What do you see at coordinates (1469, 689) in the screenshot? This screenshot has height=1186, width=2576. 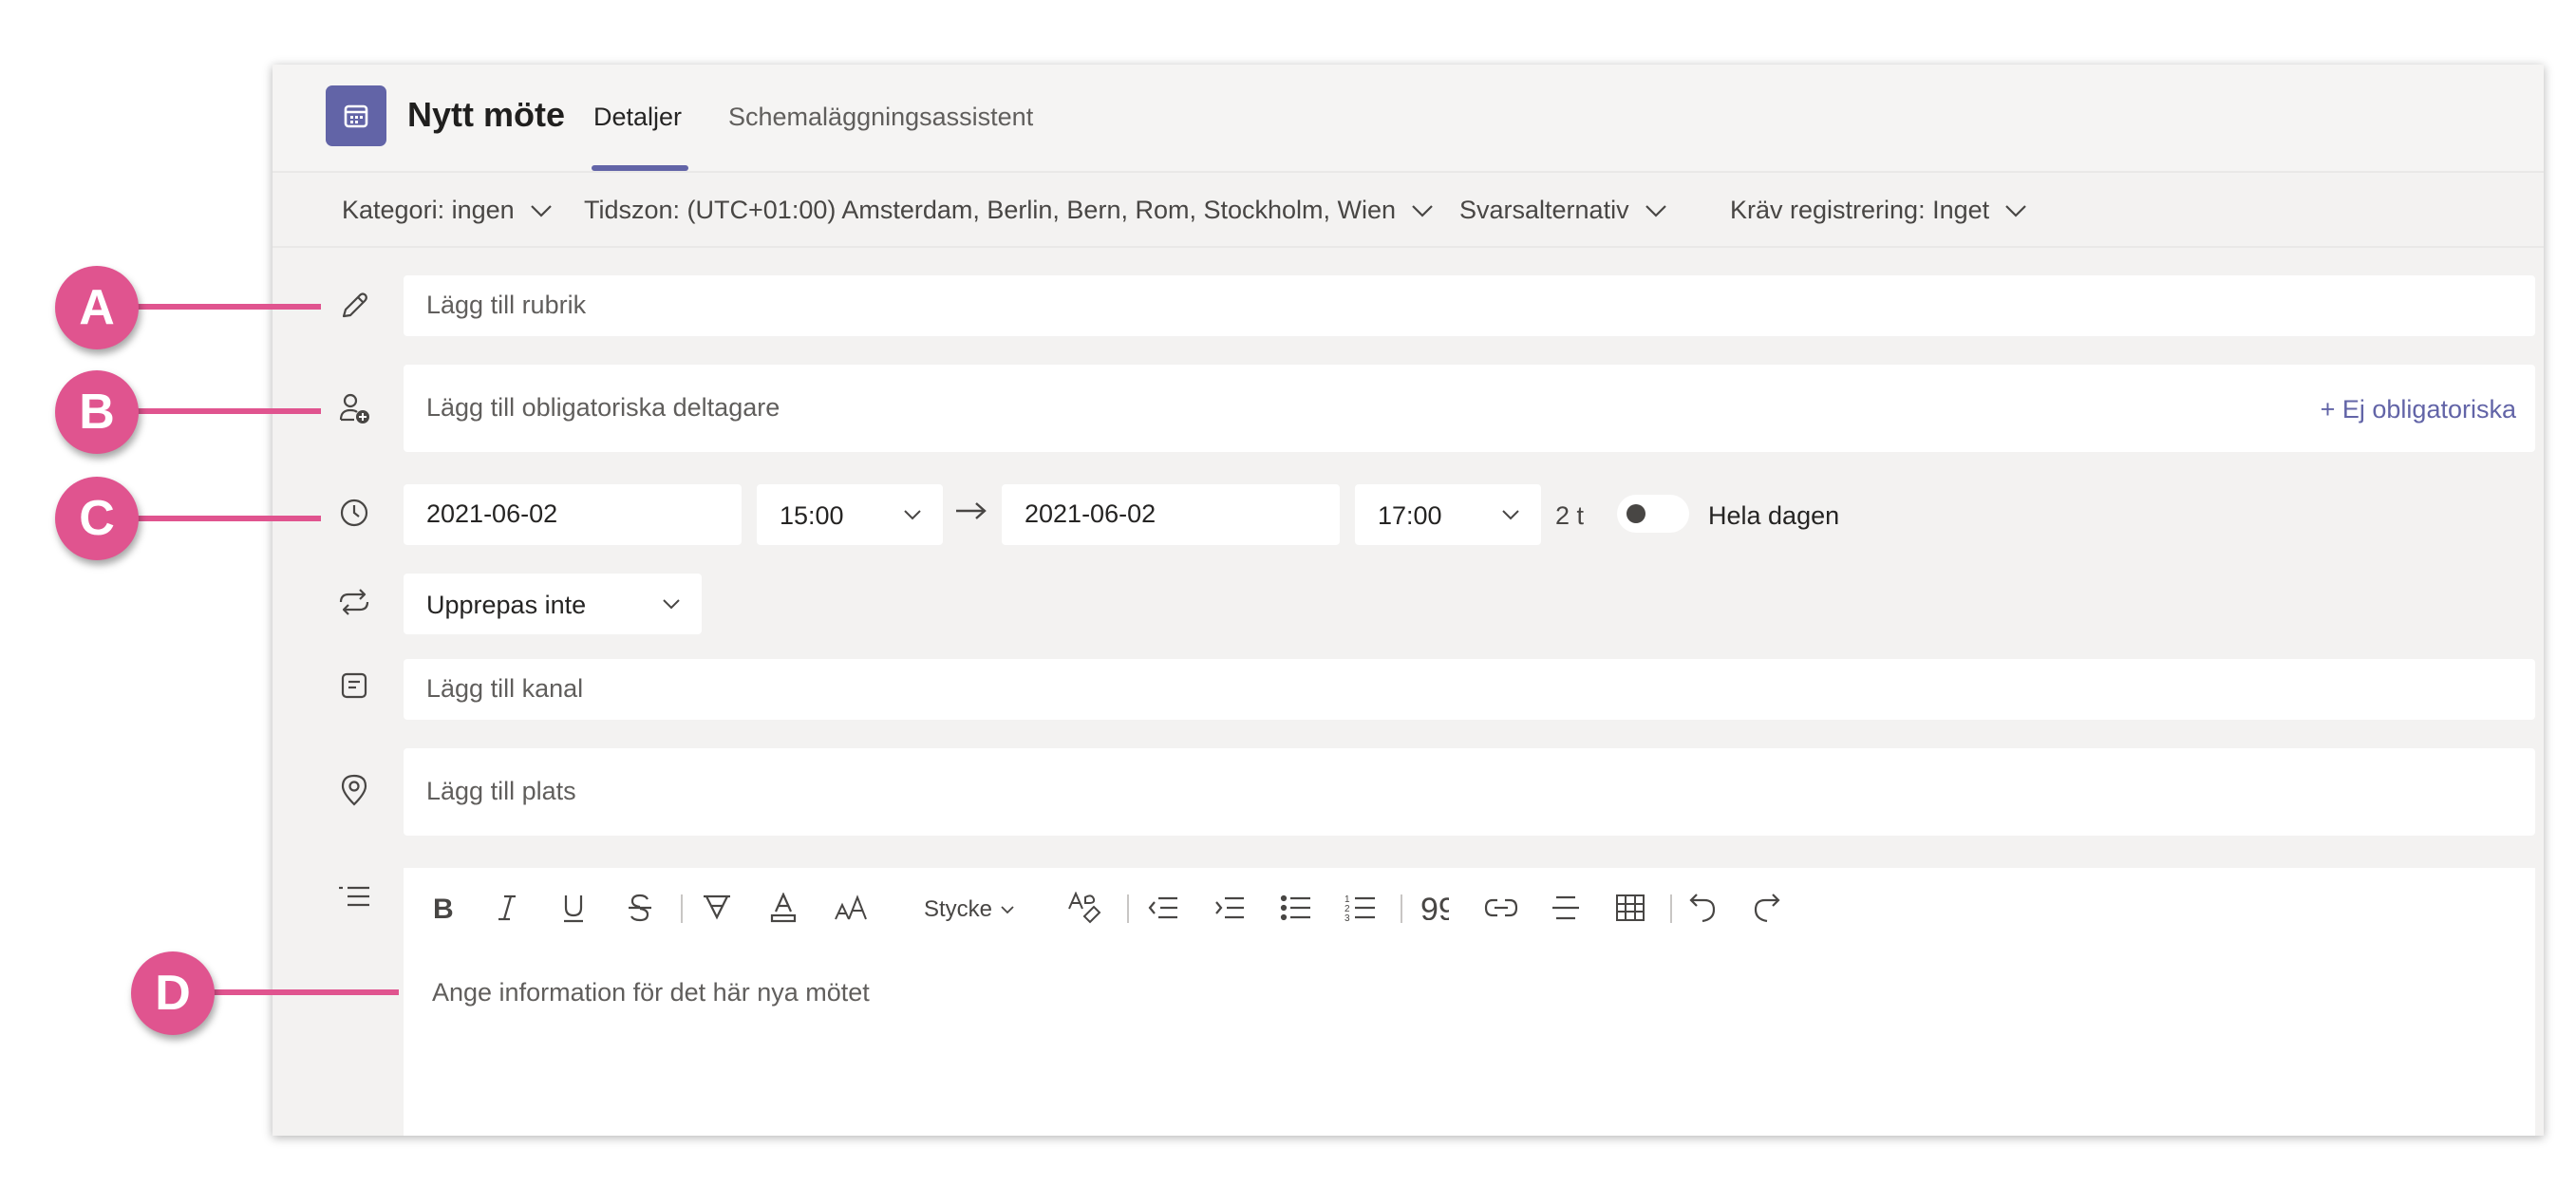 I see `channel-input: Lägg till kanal` at bounding box center [1469, 689].